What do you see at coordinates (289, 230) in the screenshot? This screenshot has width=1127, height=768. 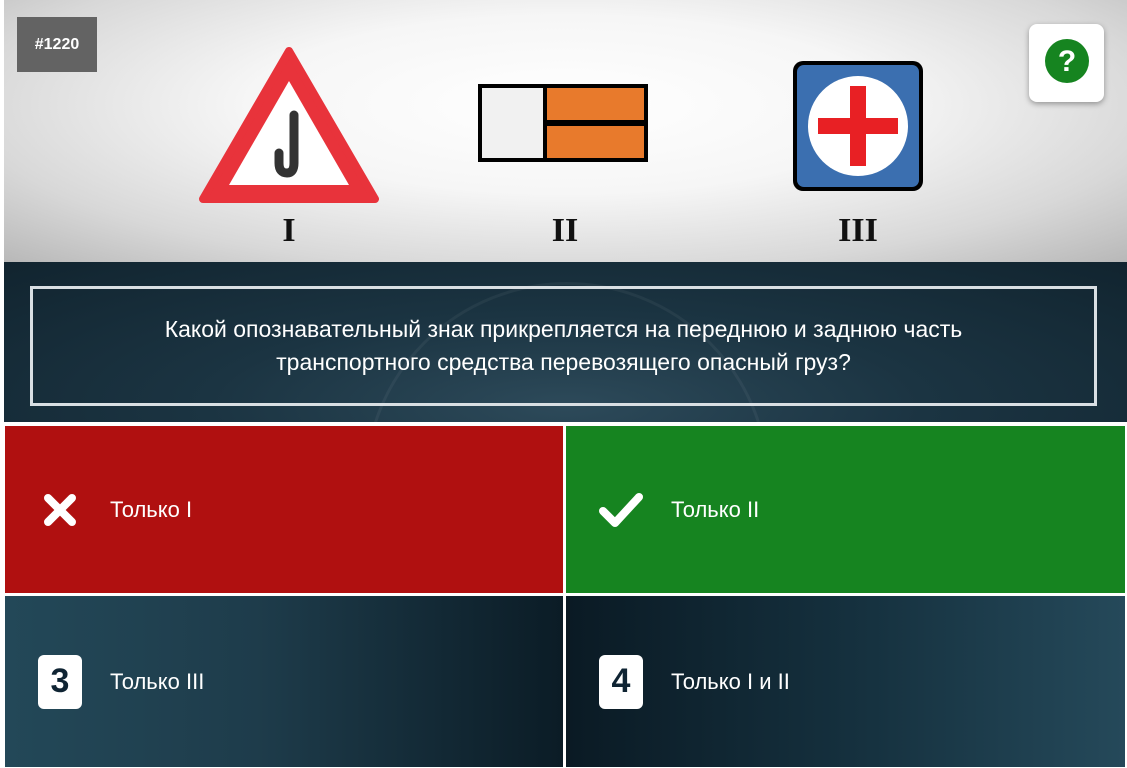 I see `sign-numeral-1: I` at bounding box center [289, 230].